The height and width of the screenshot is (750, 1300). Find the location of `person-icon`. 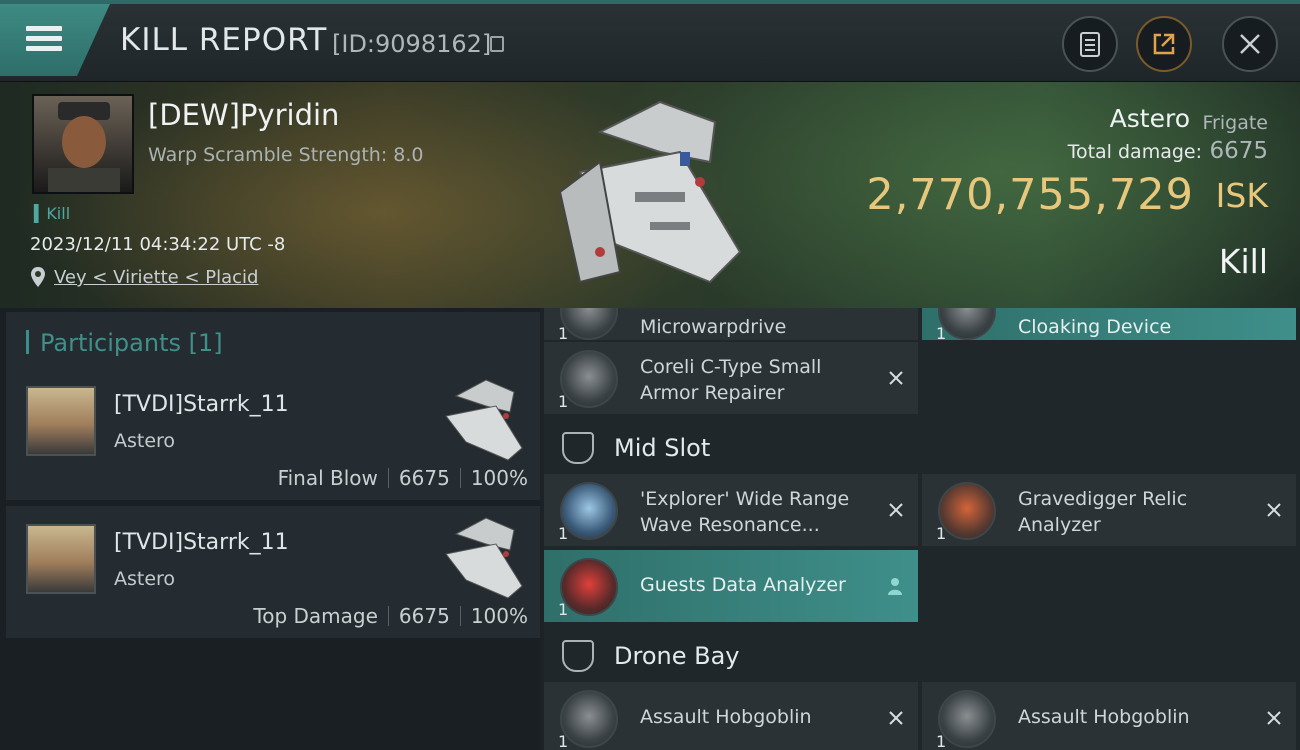

person-icon is located at coordinates (895, 586).